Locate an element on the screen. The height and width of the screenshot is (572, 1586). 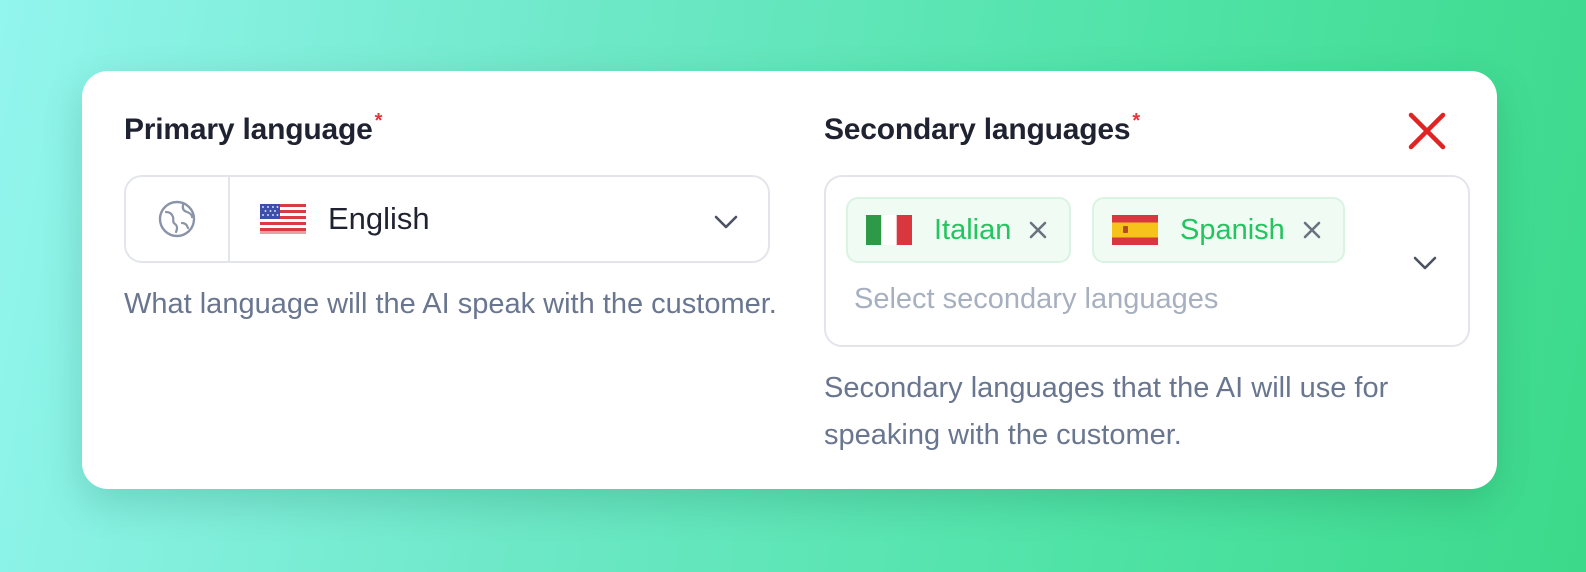
tag-label: Italian is located at coordinates (973, 229).